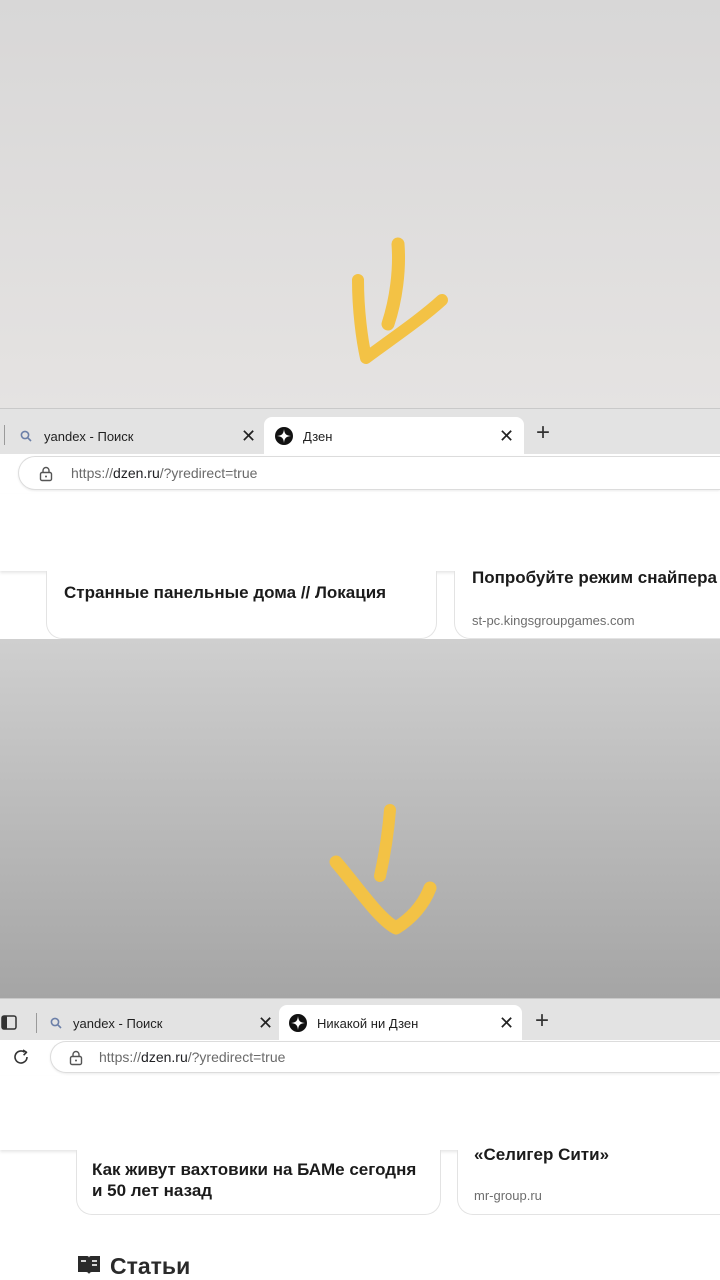 The width and height of the screenshot is (720, 1280). What do you see at coordinates (21, 1057) in the screenshot?
I see `refresh-icon` at bounding box center [21, 1057].